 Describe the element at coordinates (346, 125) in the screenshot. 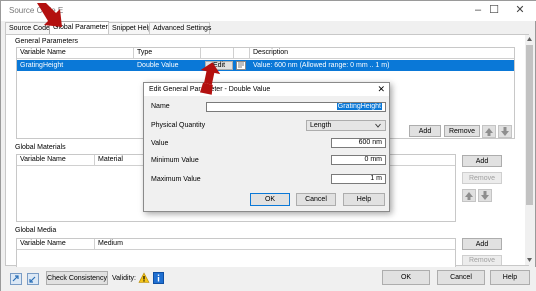

I see `physical-quantity-select: Length` at that location.